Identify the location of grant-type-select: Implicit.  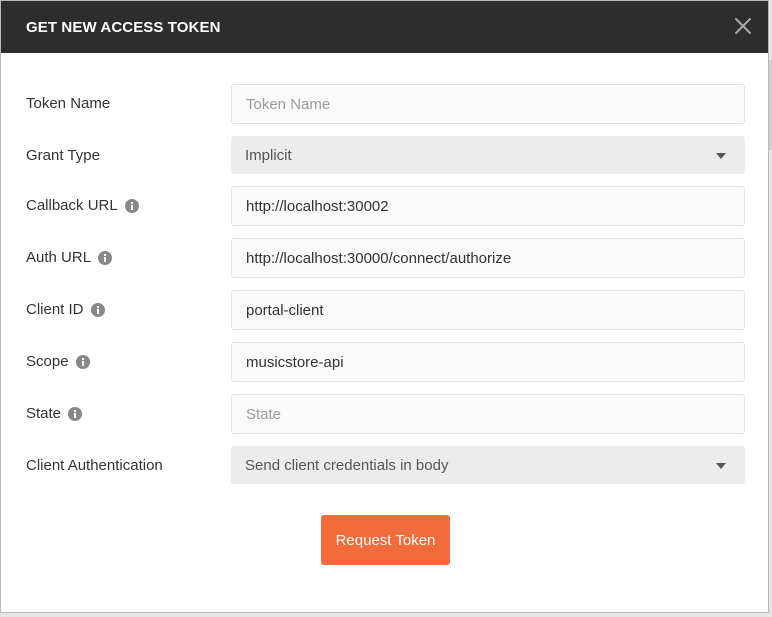
(488, 155).